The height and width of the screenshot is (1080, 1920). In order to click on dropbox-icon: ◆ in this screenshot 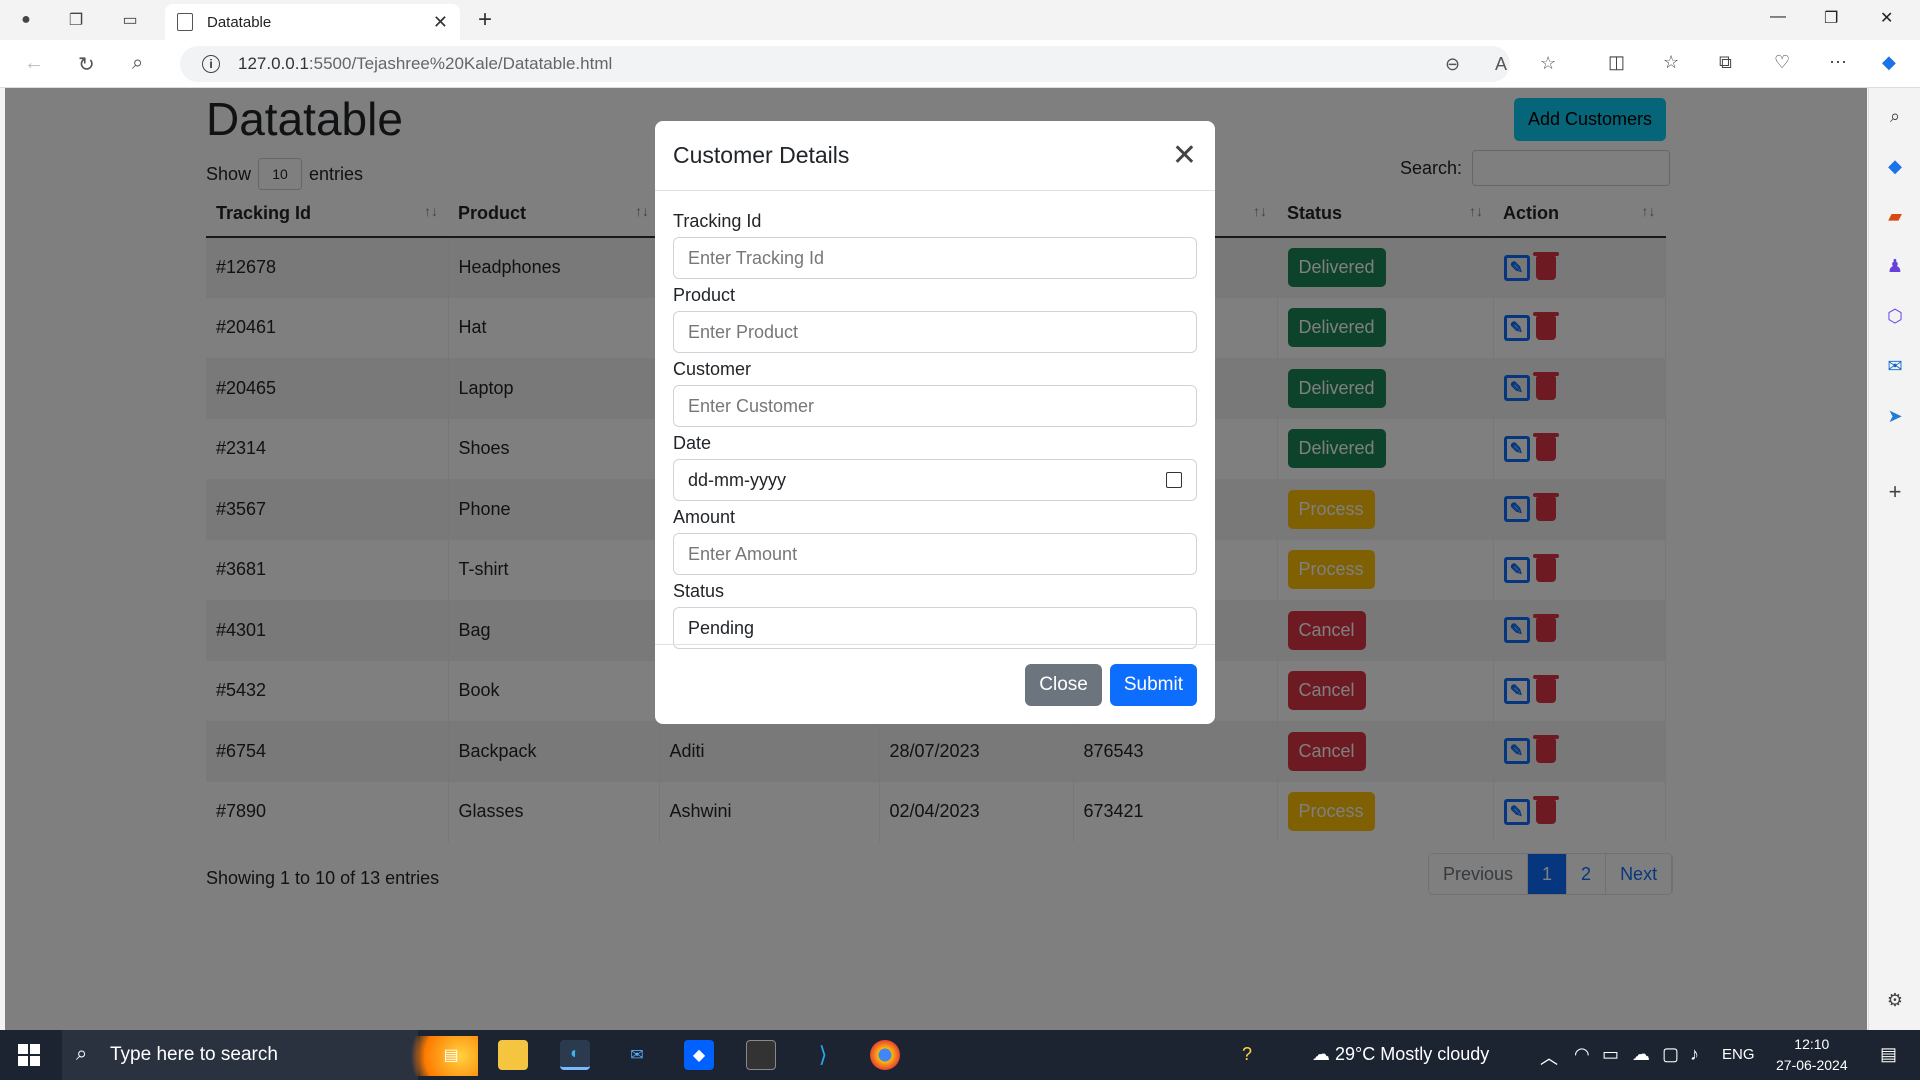, I will do `click(699, 1055)`.